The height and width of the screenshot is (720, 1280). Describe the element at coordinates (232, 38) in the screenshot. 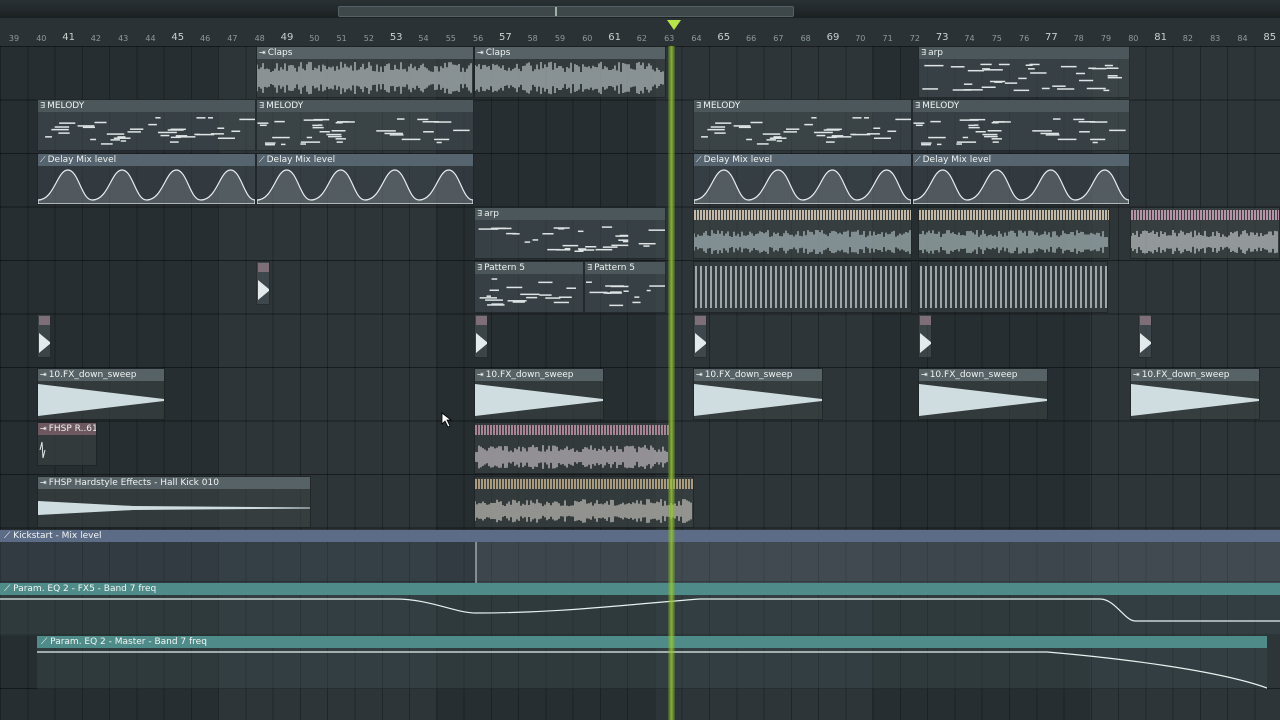

I see `ruler-bar-number: 47` at that location.